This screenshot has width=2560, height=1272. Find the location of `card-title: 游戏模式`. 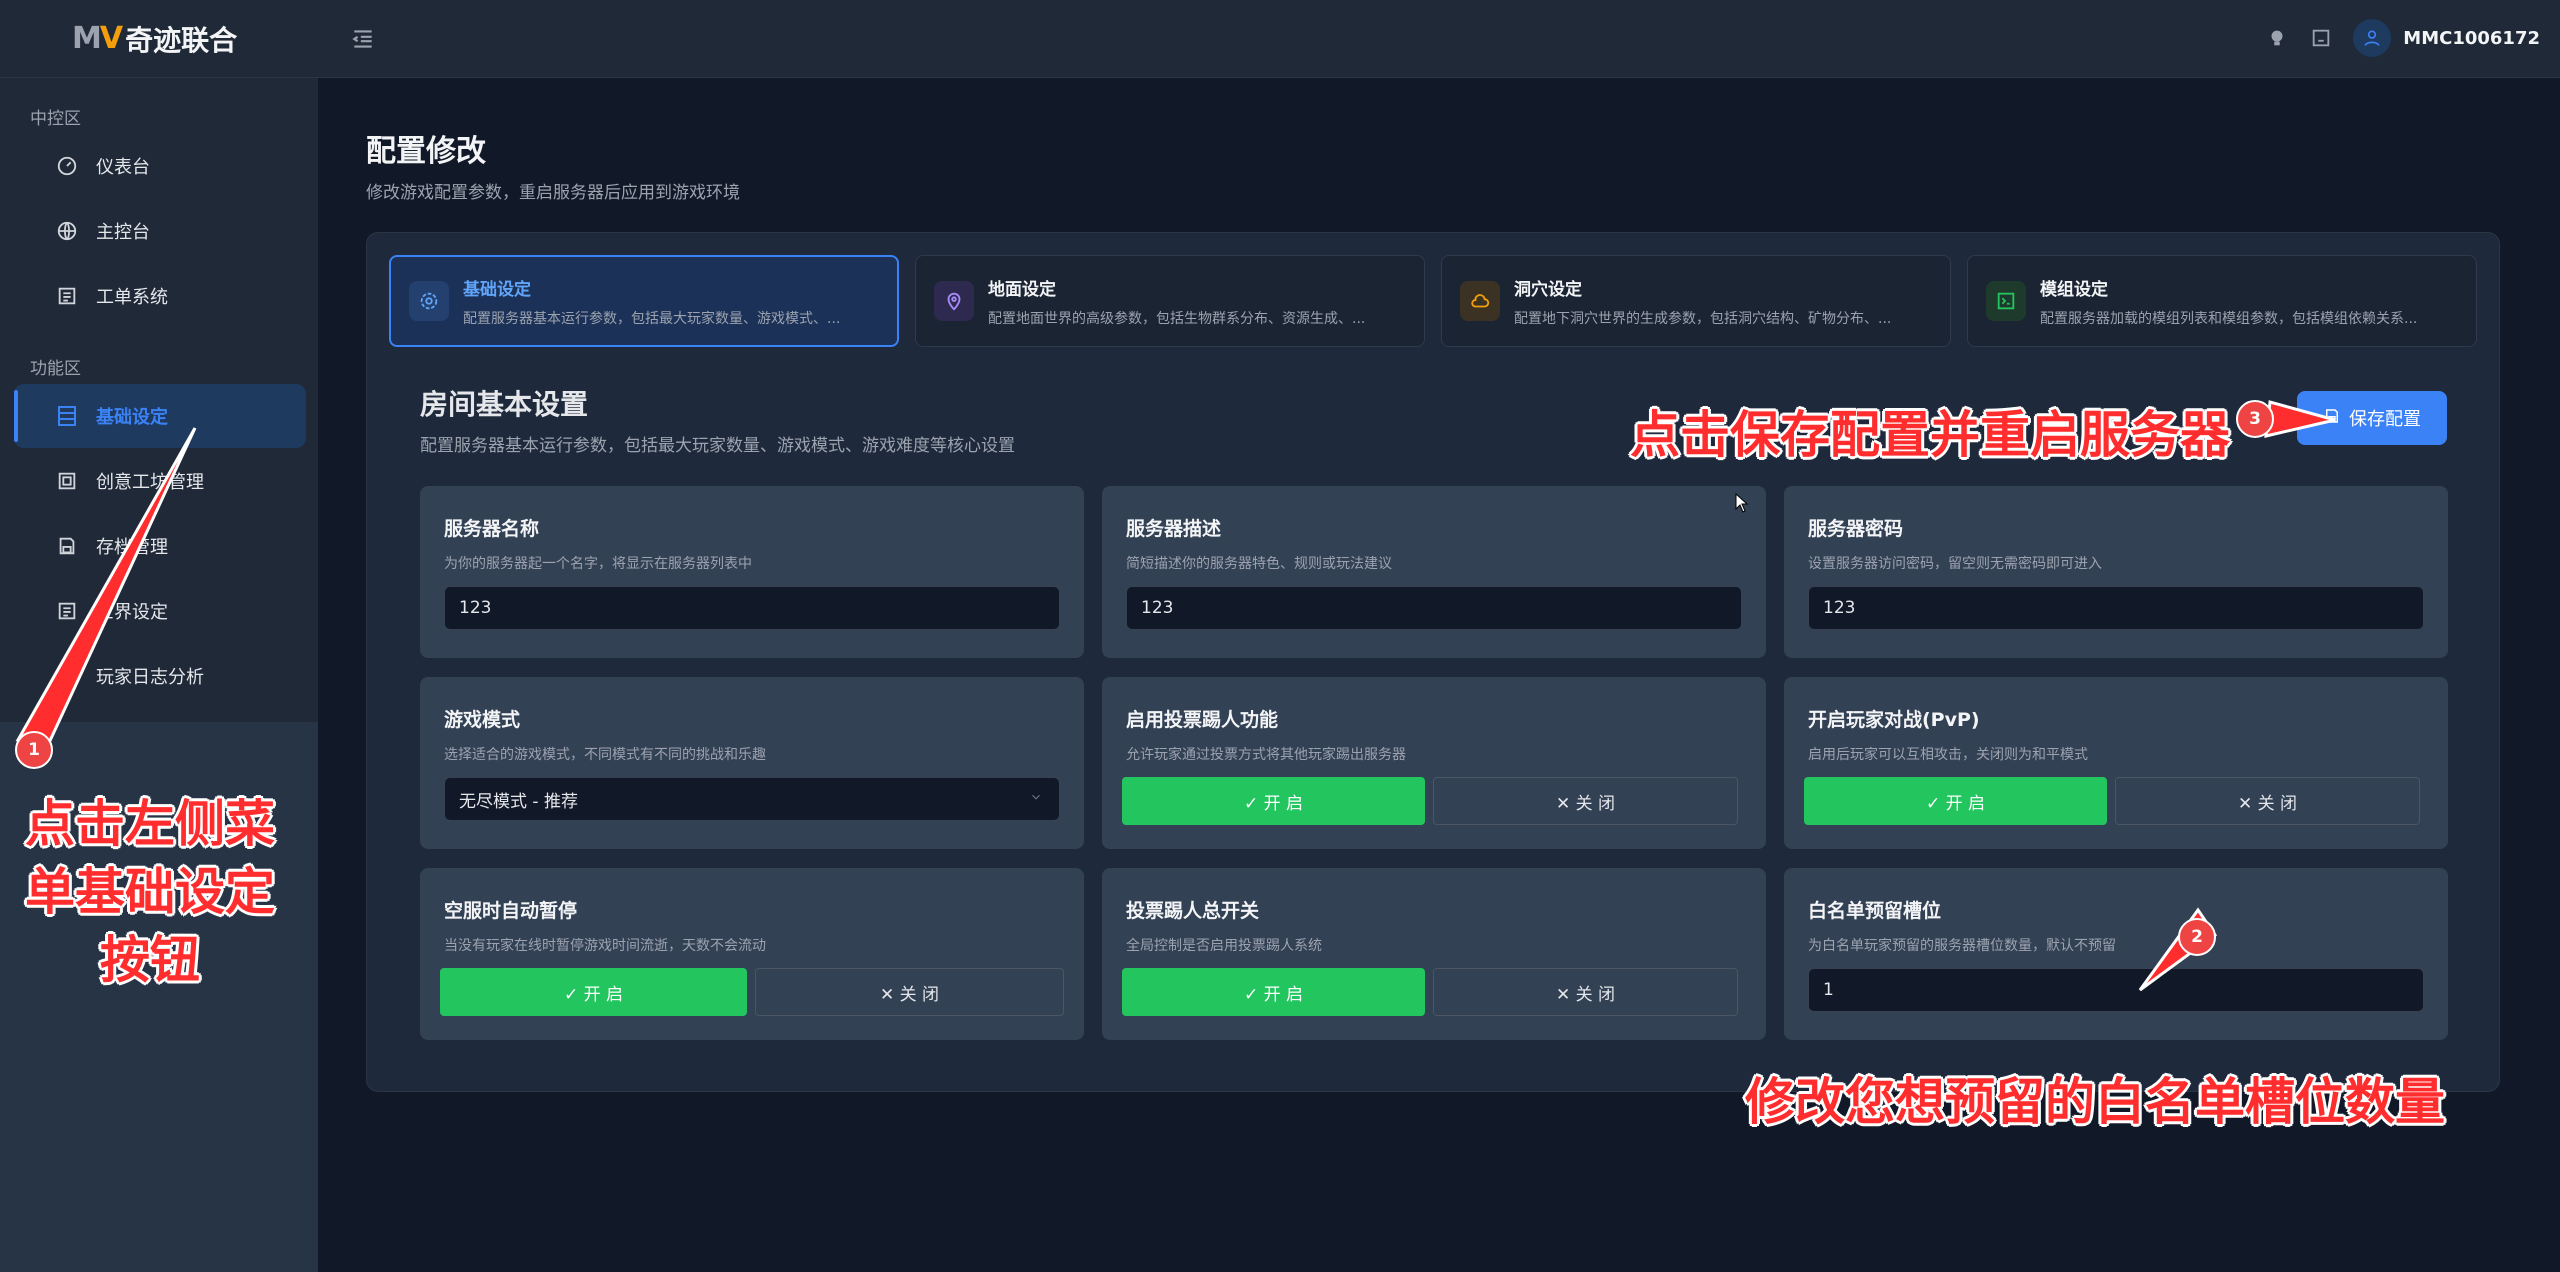

card-title: 游戏模式 is located at coordinates (482, 720).